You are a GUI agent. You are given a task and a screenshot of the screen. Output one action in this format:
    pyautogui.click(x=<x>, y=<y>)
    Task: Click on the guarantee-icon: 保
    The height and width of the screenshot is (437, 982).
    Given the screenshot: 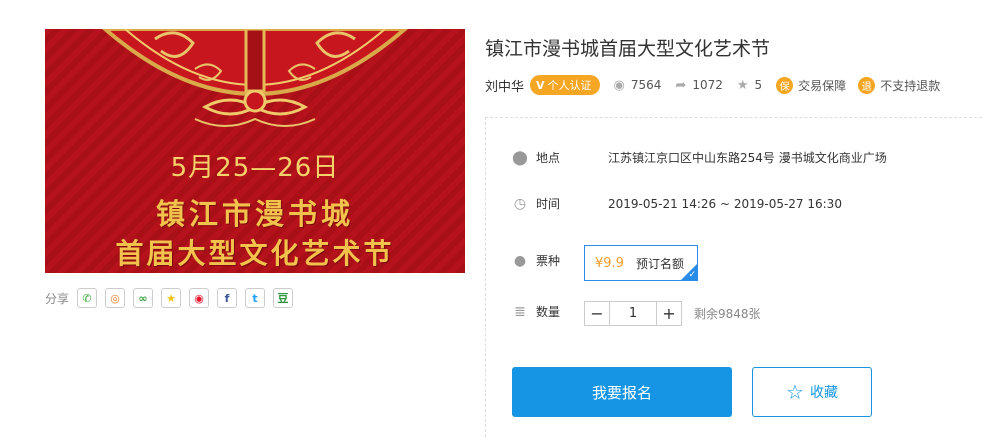 What is the action you would take?
    pyautogui.click(x=785, y=85)
    